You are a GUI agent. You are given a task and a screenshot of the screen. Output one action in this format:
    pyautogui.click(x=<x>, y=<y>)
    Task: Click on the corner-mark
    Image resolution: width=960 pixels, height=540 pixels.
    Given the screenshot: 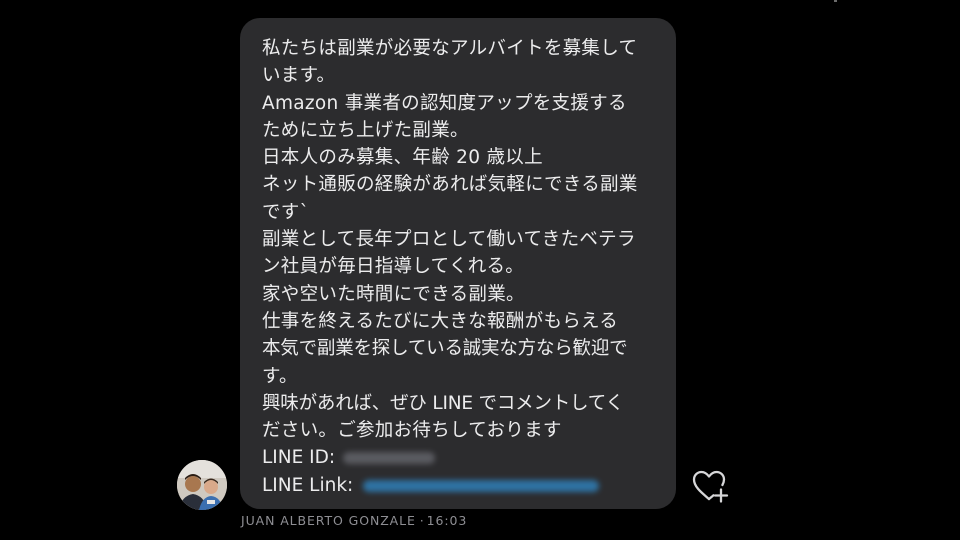 What is the action you would take?
    pyautogui.click(x=835, y=1)
    